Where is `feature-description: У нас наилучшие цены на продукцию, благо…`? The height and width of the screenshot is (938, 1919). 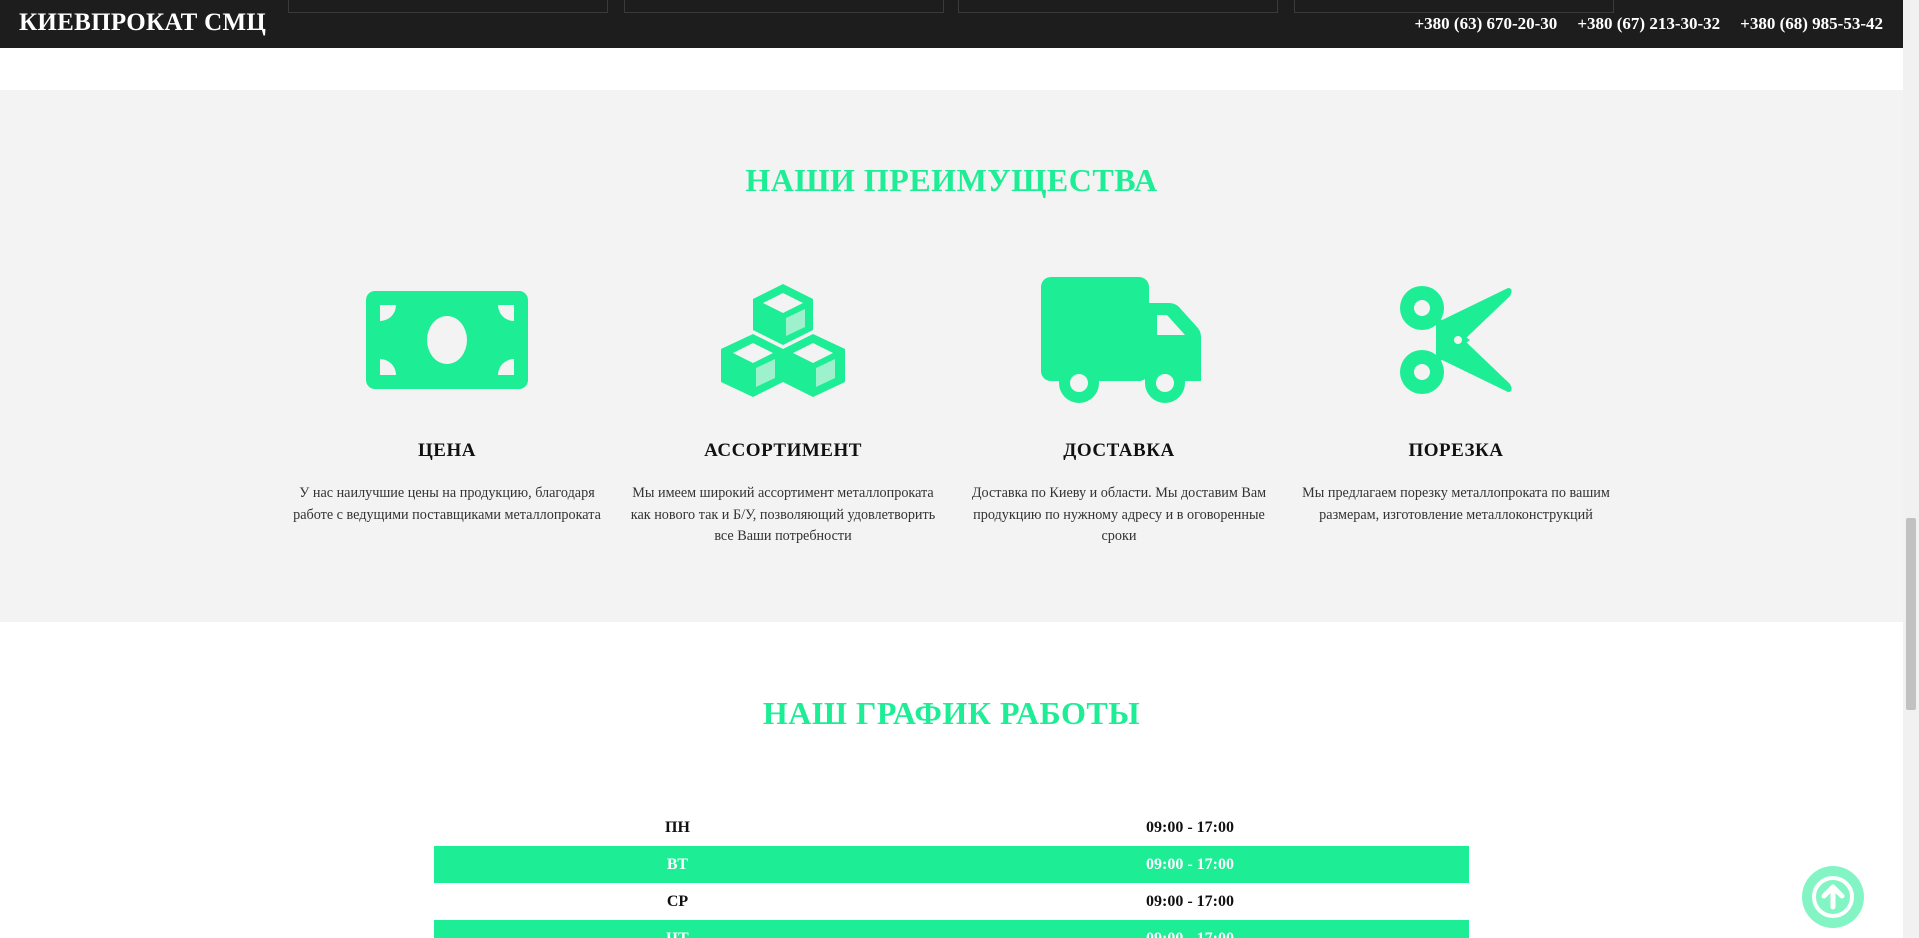 feature-description: У нас наилучшие цены на продукцию, благо… is located at coordinates (447, 504).